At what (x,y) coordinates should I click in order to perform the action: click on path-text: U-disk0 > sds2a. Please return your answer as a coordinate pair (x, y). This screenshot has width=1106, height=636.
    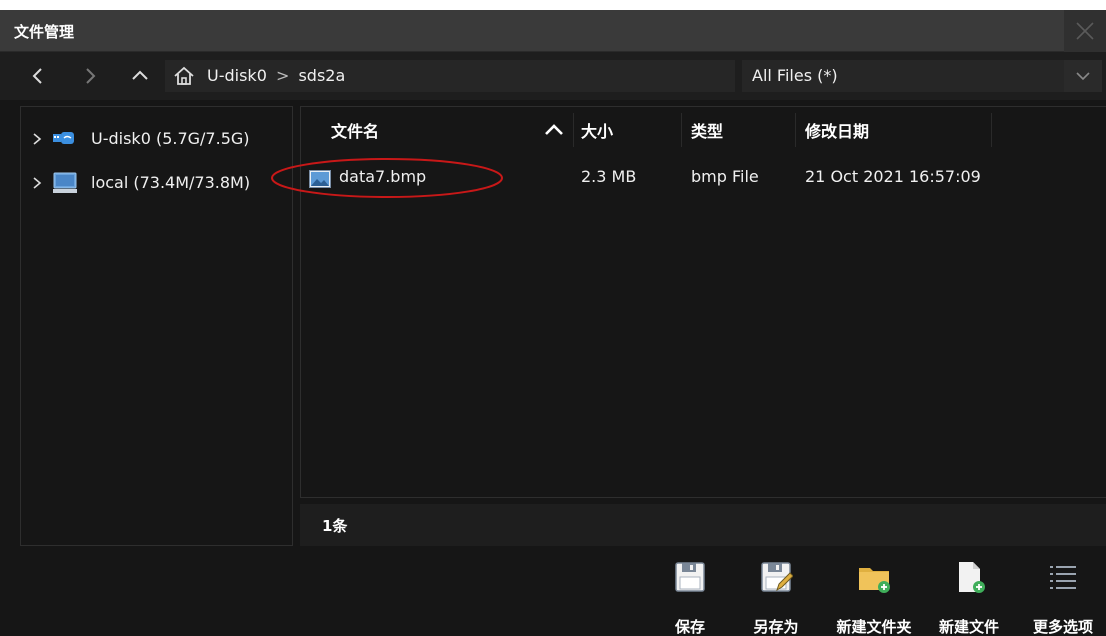
    Looking at the image, I should click on (276, 75).